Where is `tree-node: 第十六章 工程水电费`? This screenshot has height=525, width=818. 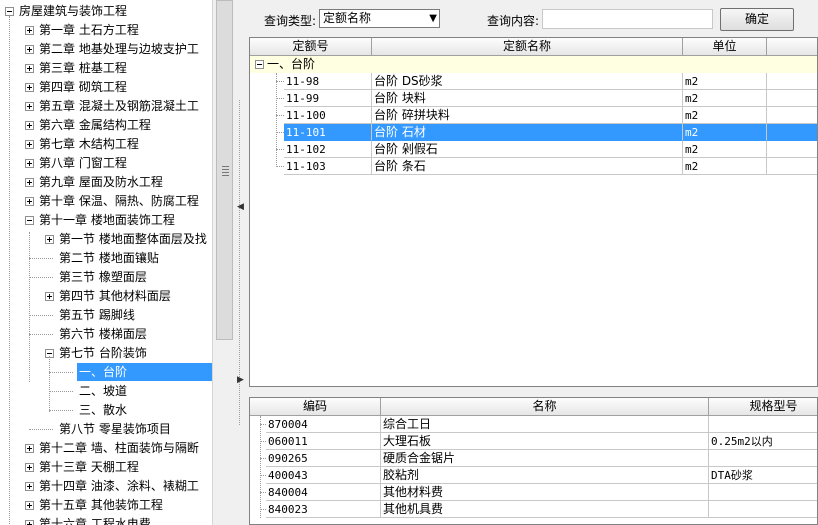
tree-node: 第十六章 工程水电费 is located at coordinates (106, 520).